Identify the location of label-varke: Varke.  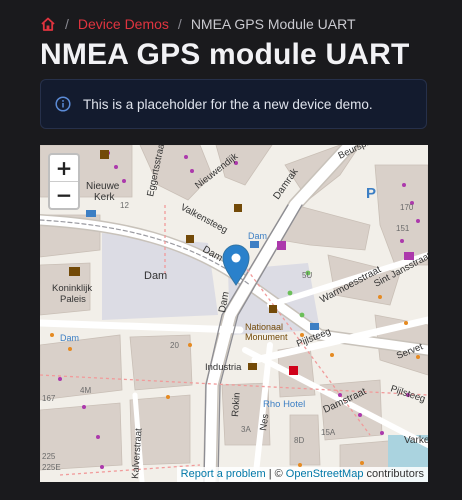
(416, 440).